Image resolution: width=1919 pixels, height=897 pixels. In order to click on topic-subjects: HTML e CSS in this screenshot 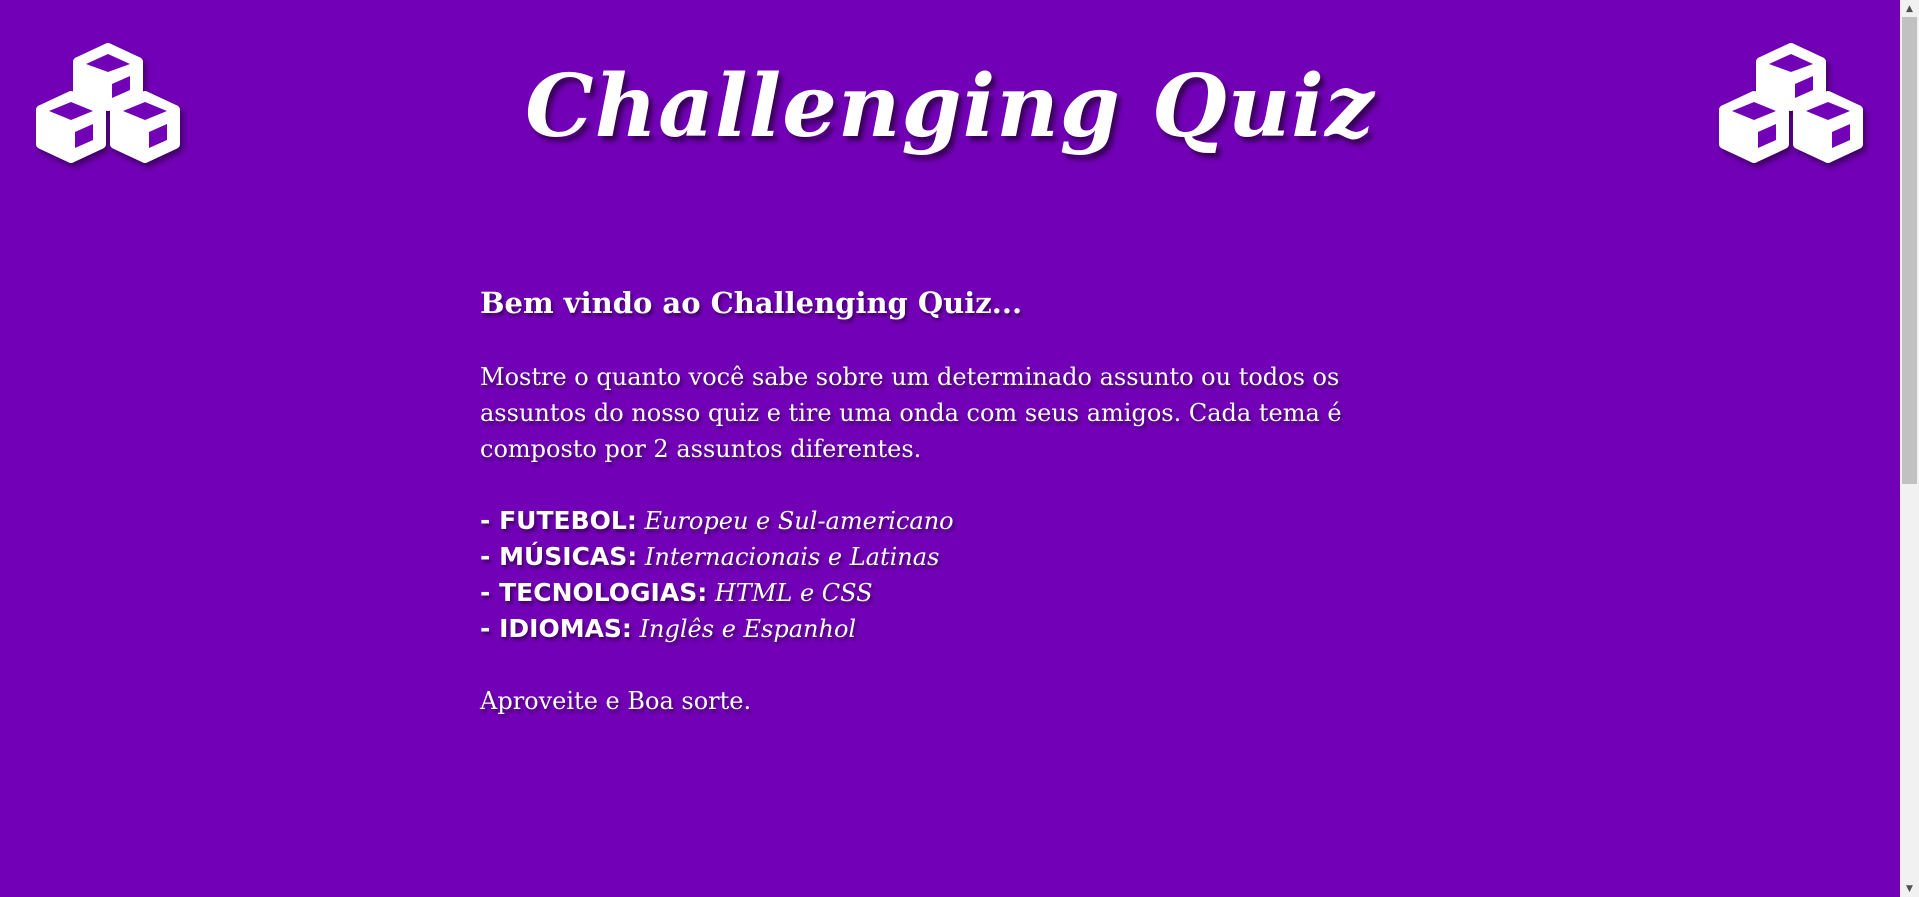, I will do `click(793, 593)`.